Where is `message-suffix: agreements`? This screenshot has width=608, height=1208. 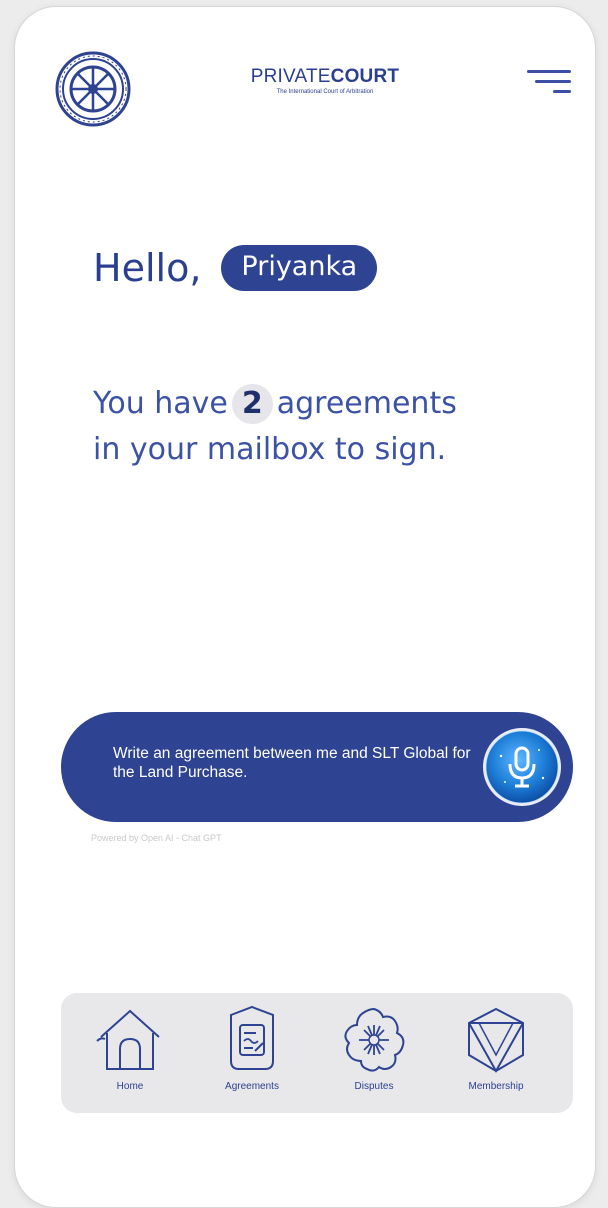 message-suffix: agreements is located at coordinates (366, 403).